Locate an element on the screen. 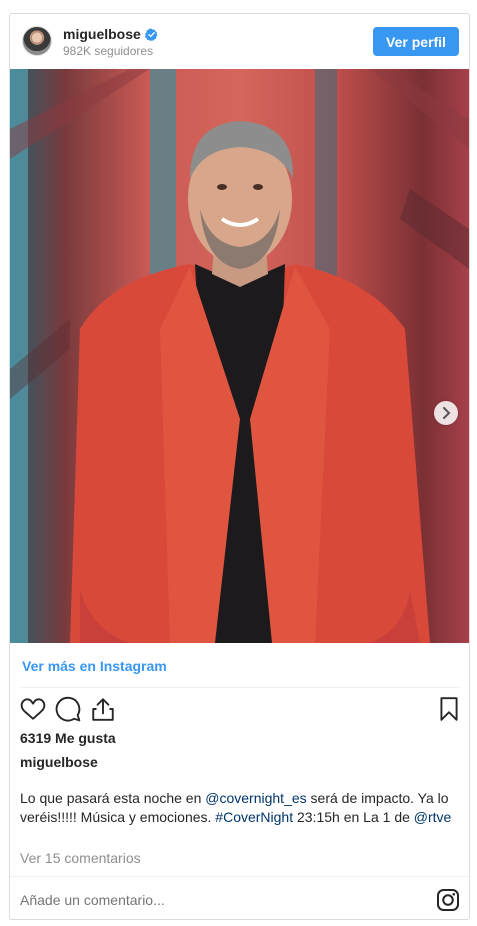 The height and width of the screenshot is (926, 477). mention-rtve: @rtve is located at coordinates (433, 817).